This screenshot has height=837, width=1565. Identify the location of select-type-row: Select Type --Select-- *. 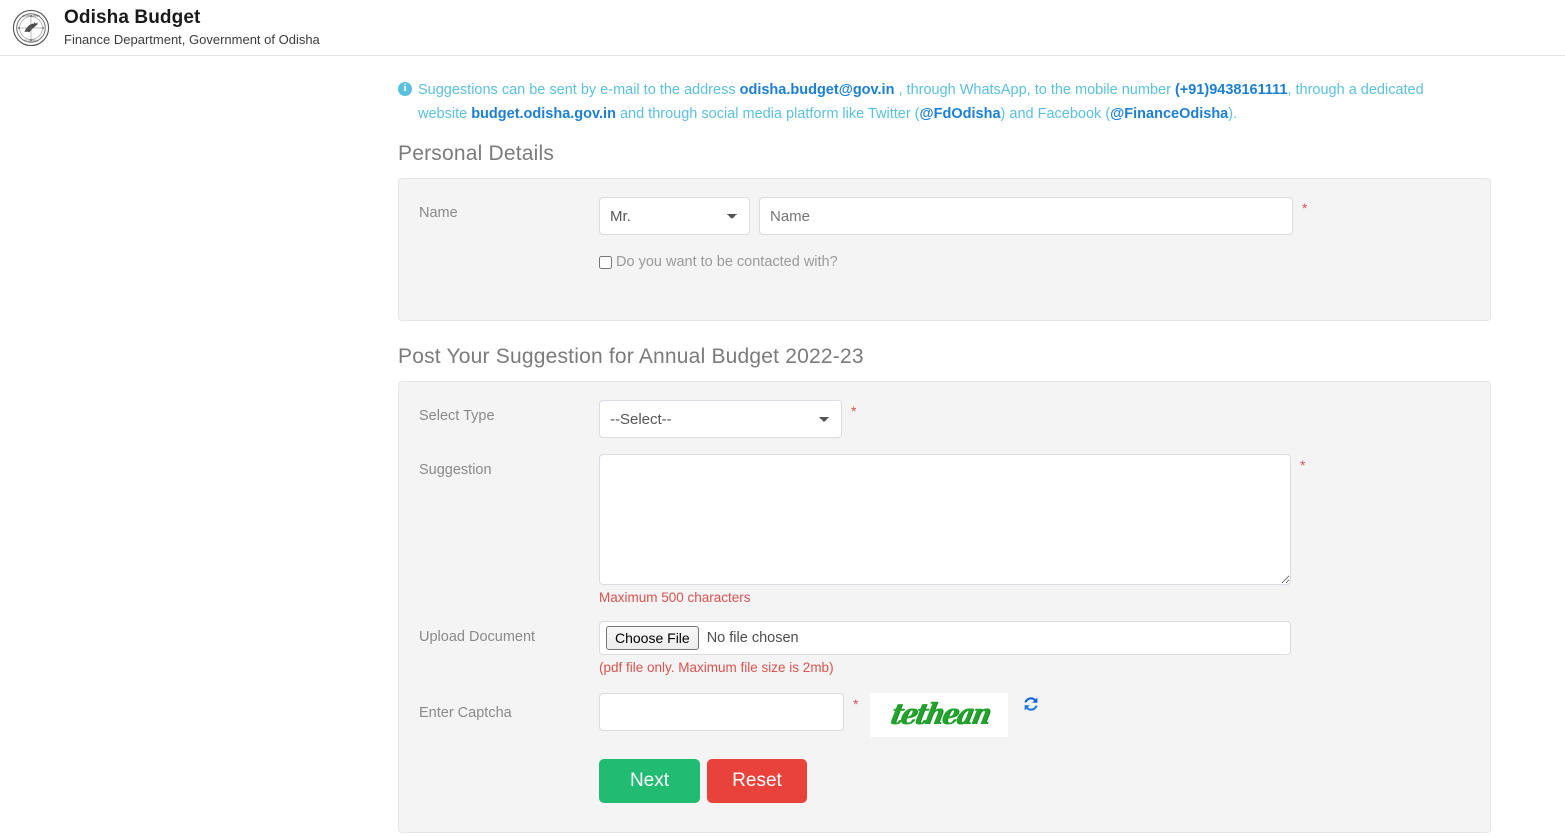
(944, 419).